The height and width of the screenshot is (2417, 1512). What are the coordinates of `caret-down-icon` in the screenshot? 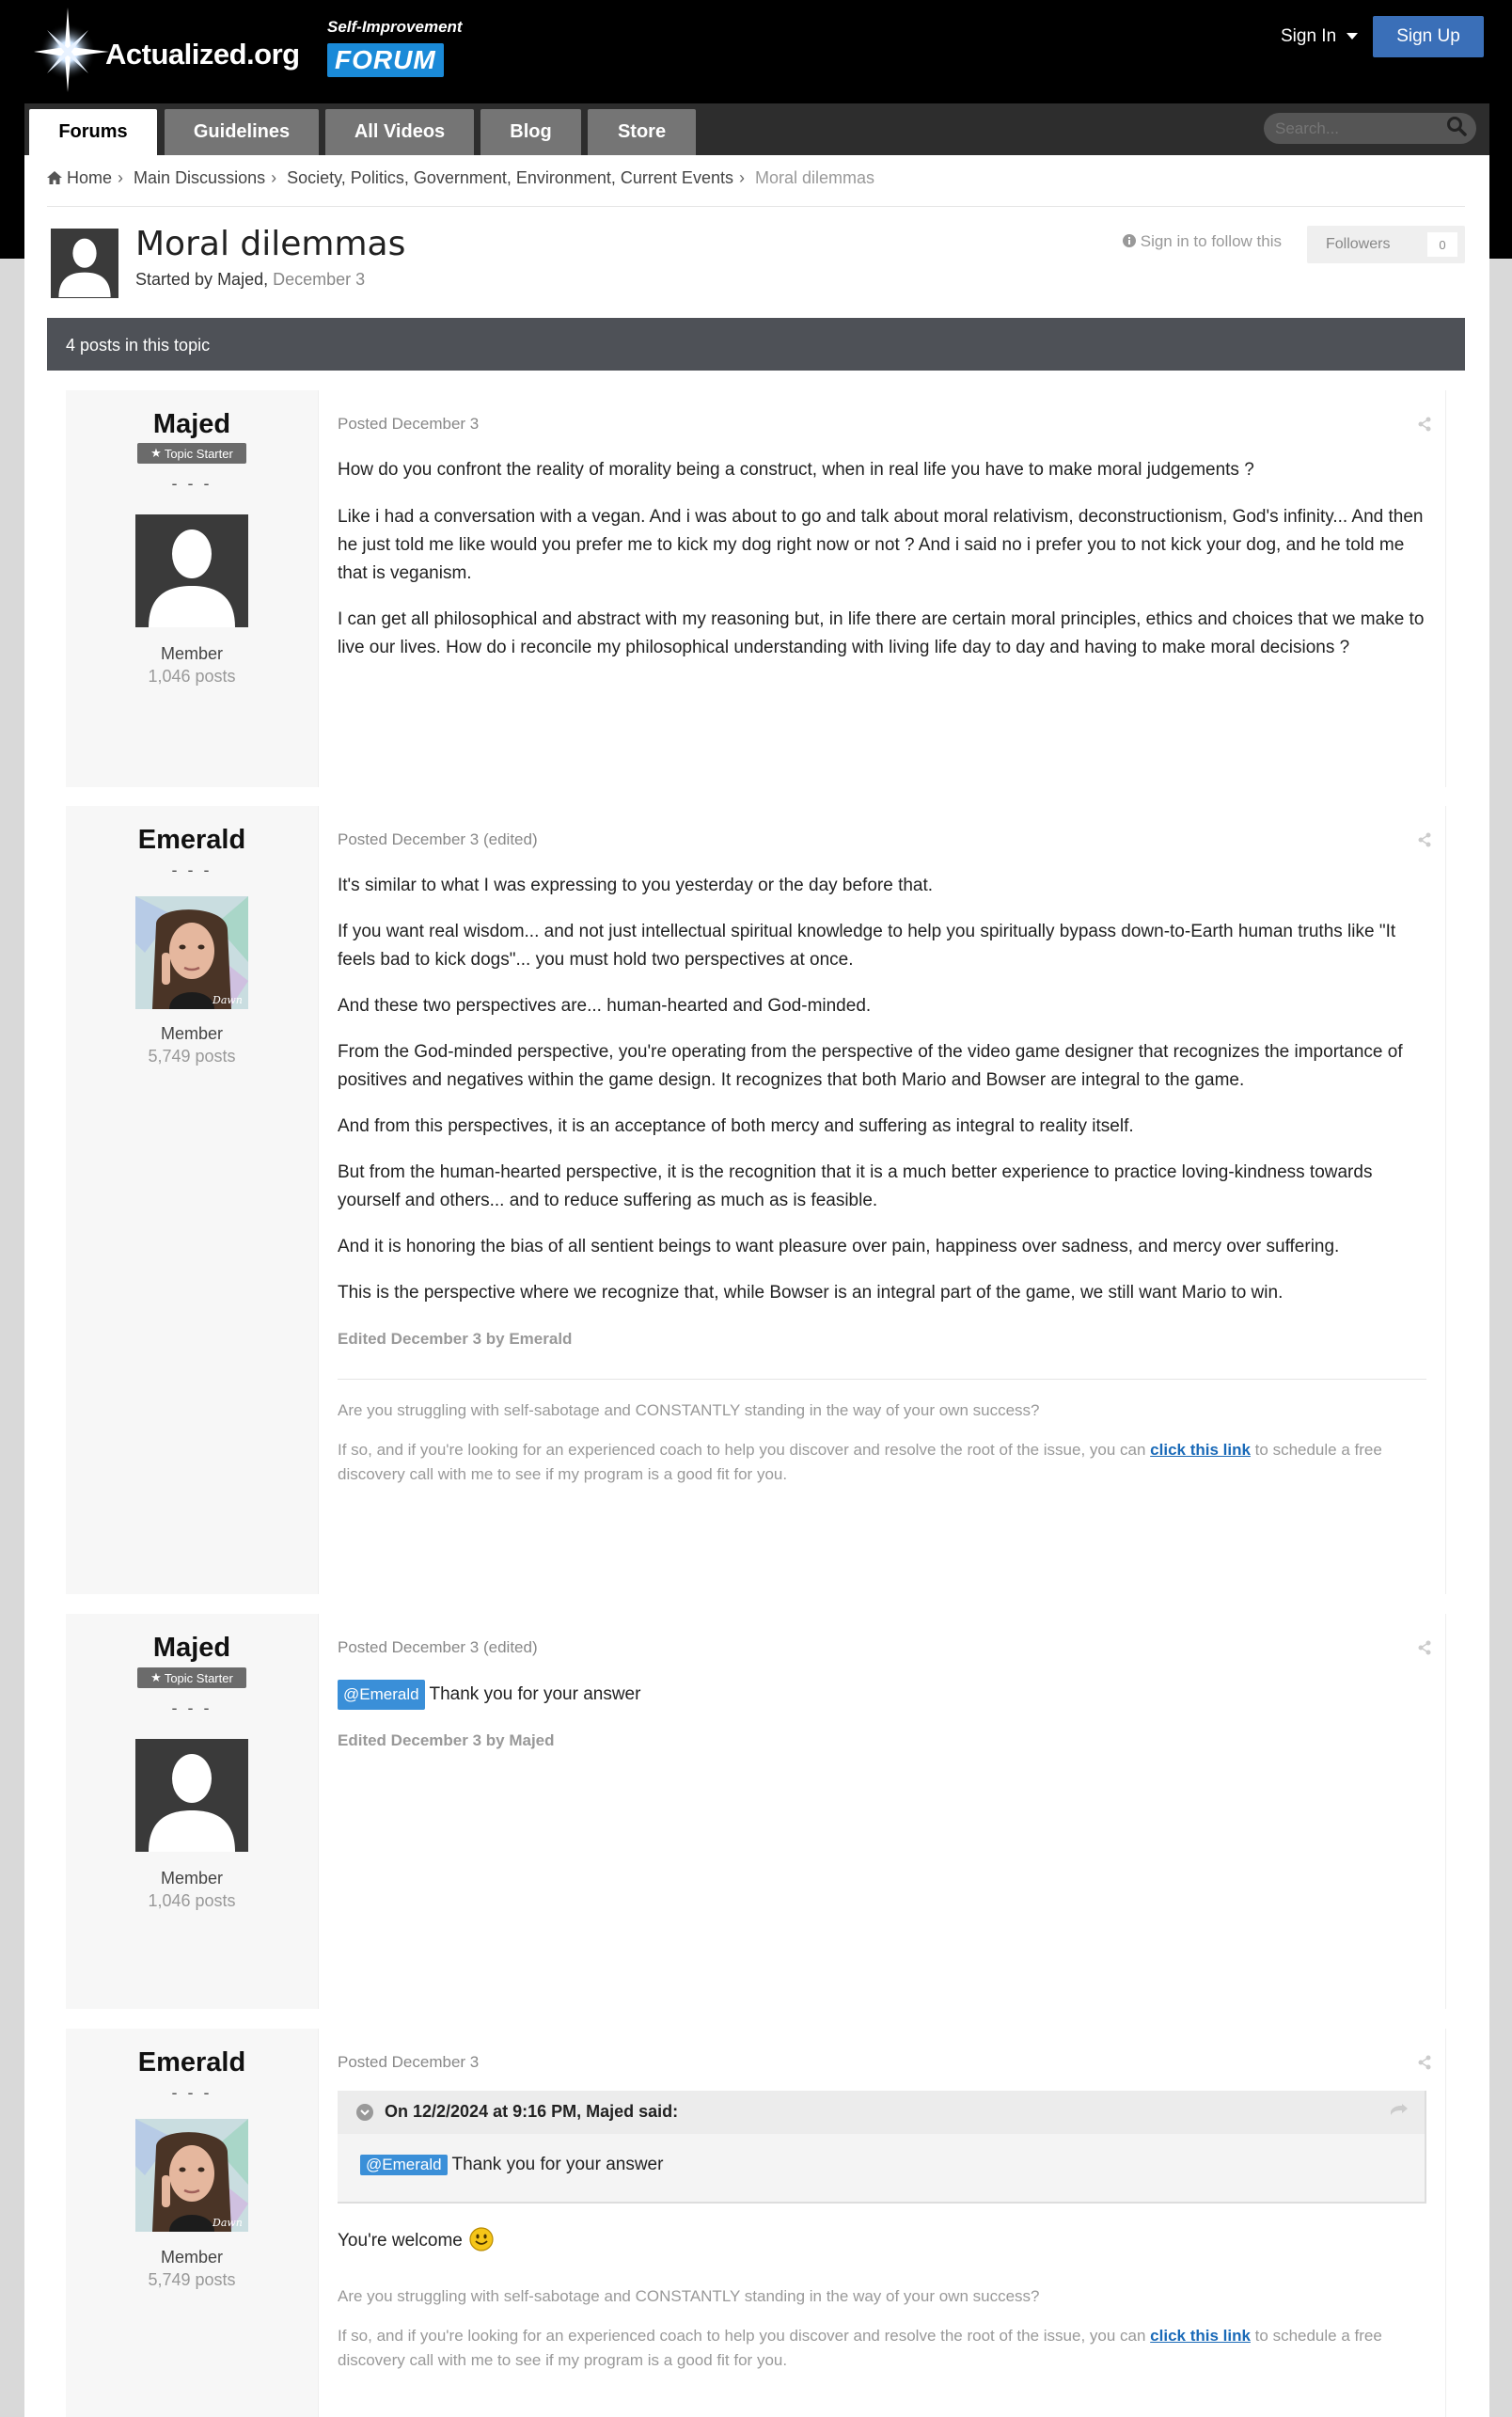 It's located at (1353, 35).